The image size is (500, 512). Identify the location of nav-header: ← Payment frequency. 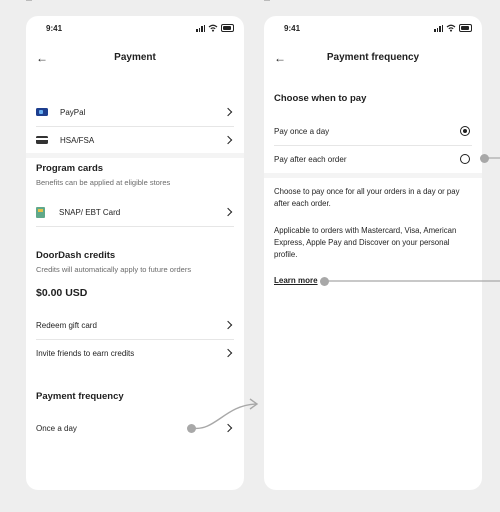
(373, 58).